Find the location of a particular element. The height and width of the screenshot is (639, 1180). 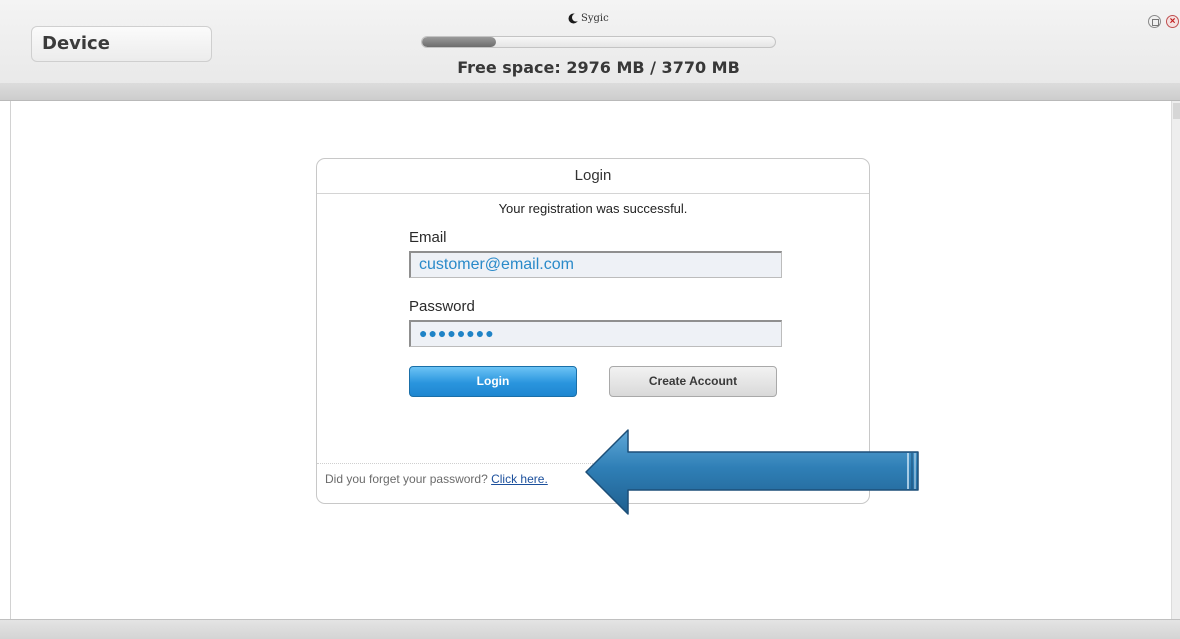

toolbar-strip is located at coordinates (590, 92).